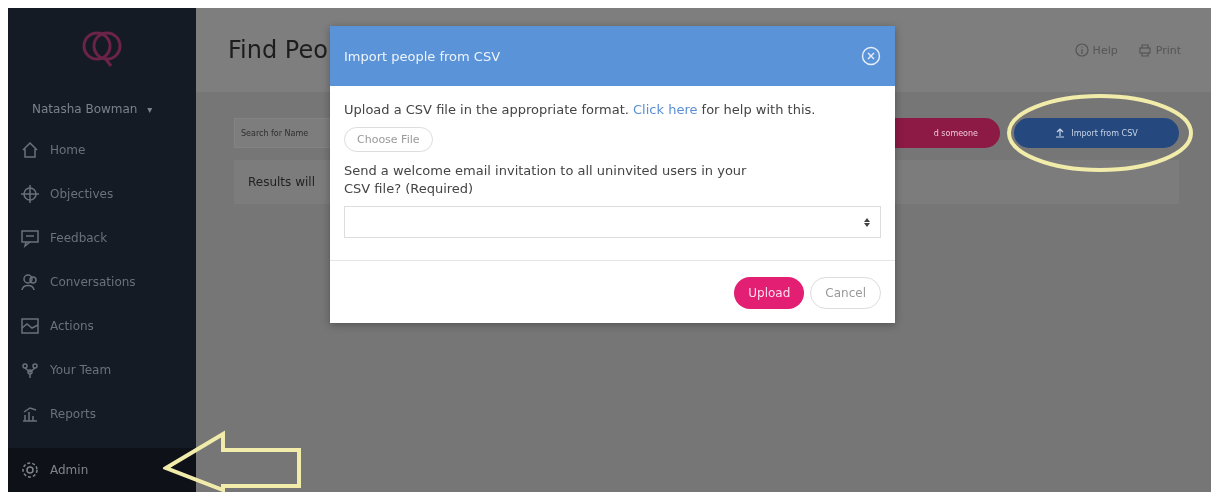 The height and width of the screenshot is (492, 1211). What do you see at coordinates (546, 180) in the screenshot?
I see `question-text: Send a welcome email invitation to all uninvited users in your CSV file? (Required)` at bounding box center [546, 180].